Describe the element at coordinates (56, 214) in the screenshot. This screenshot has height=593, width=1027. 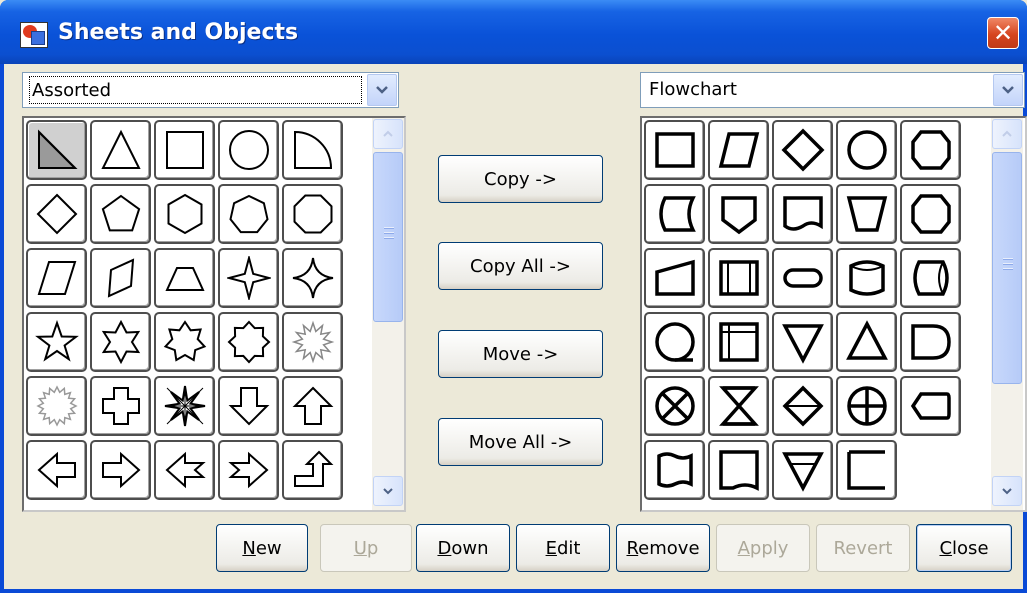
I see `left-shape-diamond` at that location.